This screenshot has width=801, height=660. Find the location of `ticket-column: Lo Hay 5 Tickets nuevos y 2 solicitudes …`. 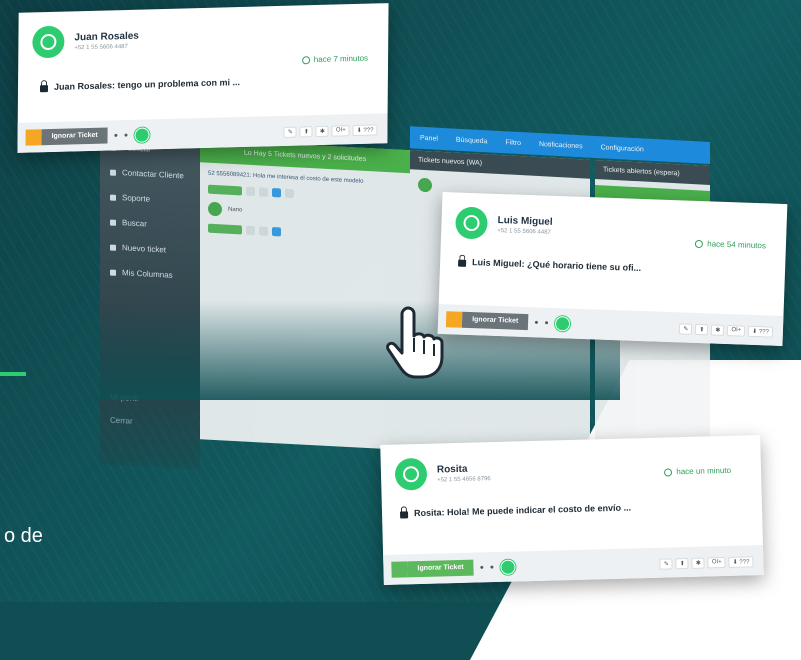

ticket-column: Lo Hay 5 Tickets nuevos y 2 solicitudes … is located at coordinates (305, 295).